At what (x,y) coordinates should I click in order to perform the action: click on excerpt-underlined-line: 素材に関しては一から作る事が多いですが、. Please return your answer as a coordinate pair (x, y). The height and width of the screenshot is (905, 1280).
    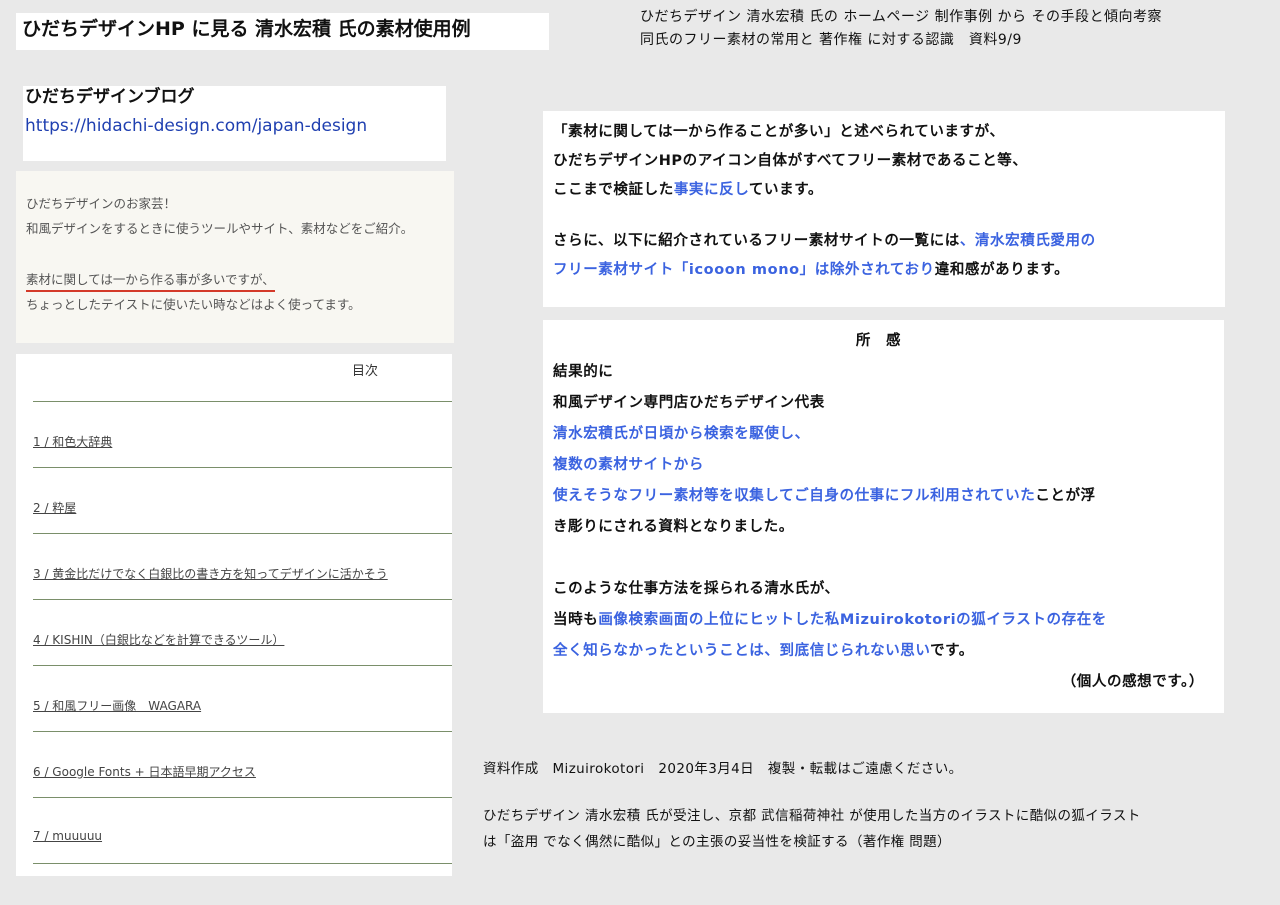
    Looking at the image, I should click on (150, 281).